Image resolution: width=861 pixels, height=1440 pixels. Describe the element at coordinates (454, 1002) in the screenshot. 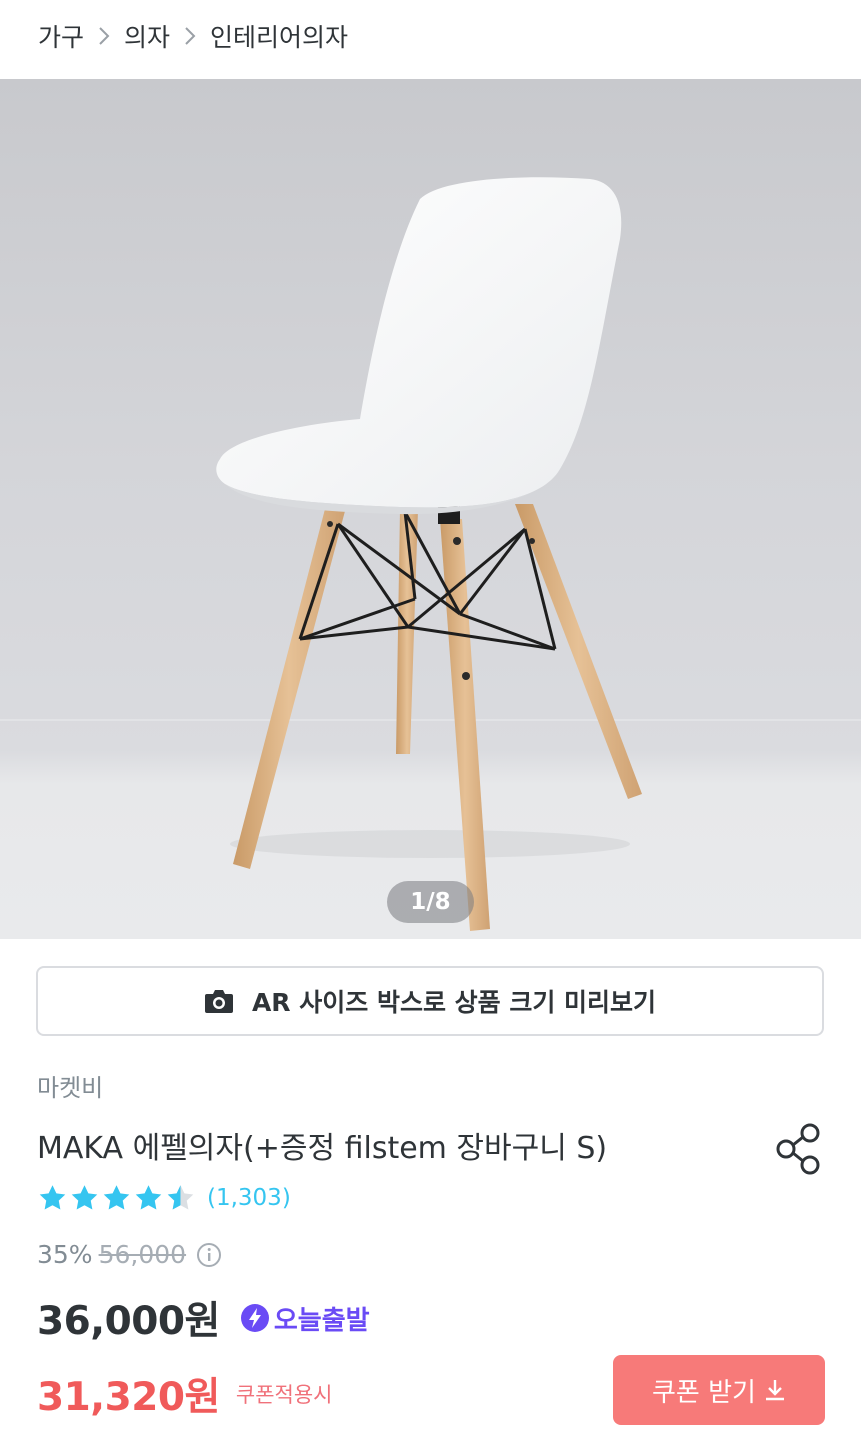

I see `ar-preview-label: AR 사이즈 박스로 상품 크기 미리보기` at that location.